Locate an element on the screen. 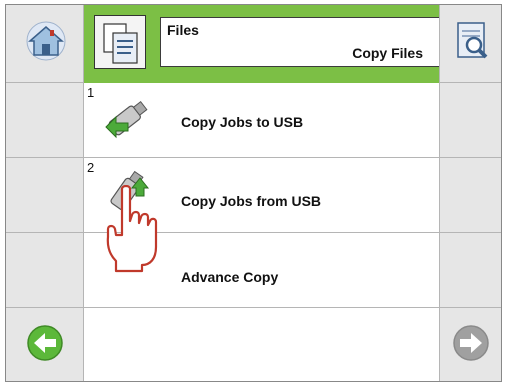 The height and width of the screenshot is (384, 506). documents-icon is located at coordinates (121, 43).